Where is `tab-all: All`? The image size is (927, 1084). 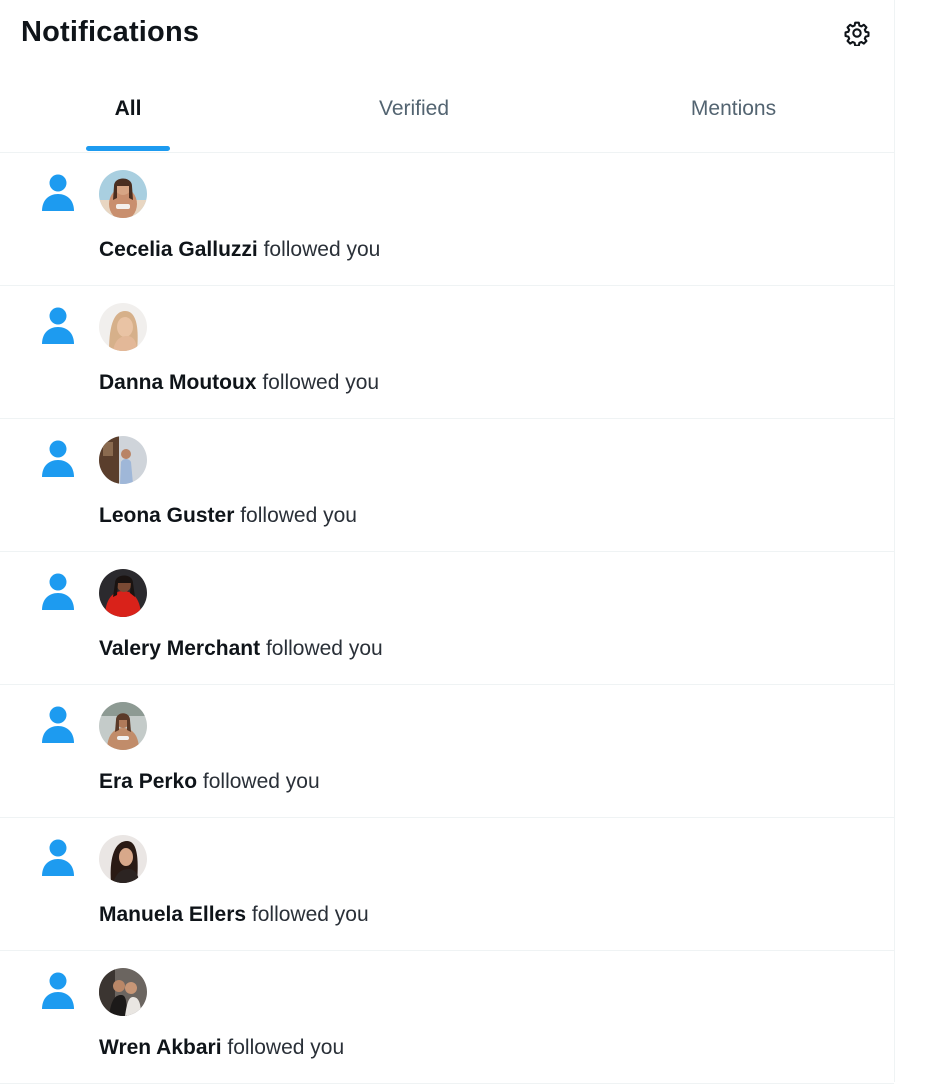
tab-all: All is located at coordinates (128, 109).